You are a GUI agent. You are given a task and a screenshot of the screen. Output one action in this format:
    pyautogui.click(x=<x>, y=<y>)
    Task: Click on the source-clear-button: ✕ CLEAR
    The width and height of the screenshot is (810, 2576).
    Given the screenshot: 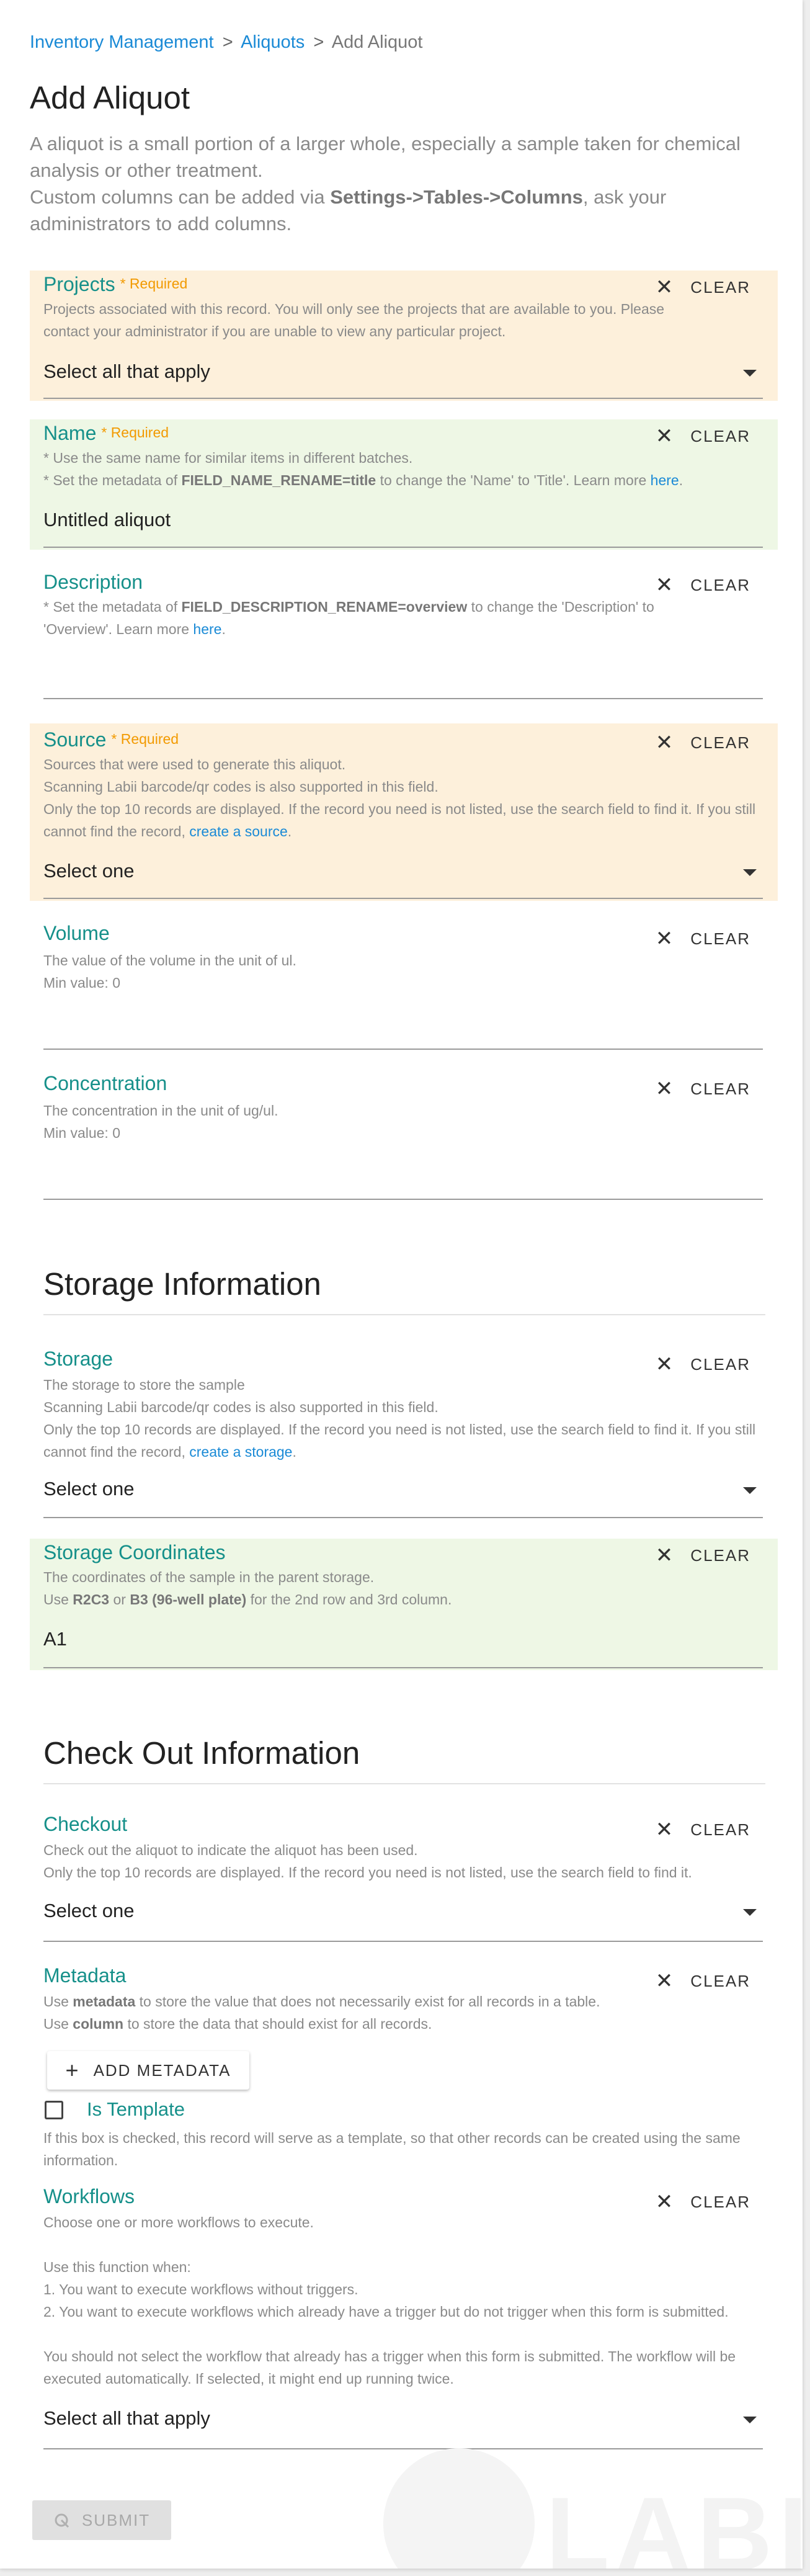 What is the action you would take?
    pyautogui.click(x=703, y=742)
    